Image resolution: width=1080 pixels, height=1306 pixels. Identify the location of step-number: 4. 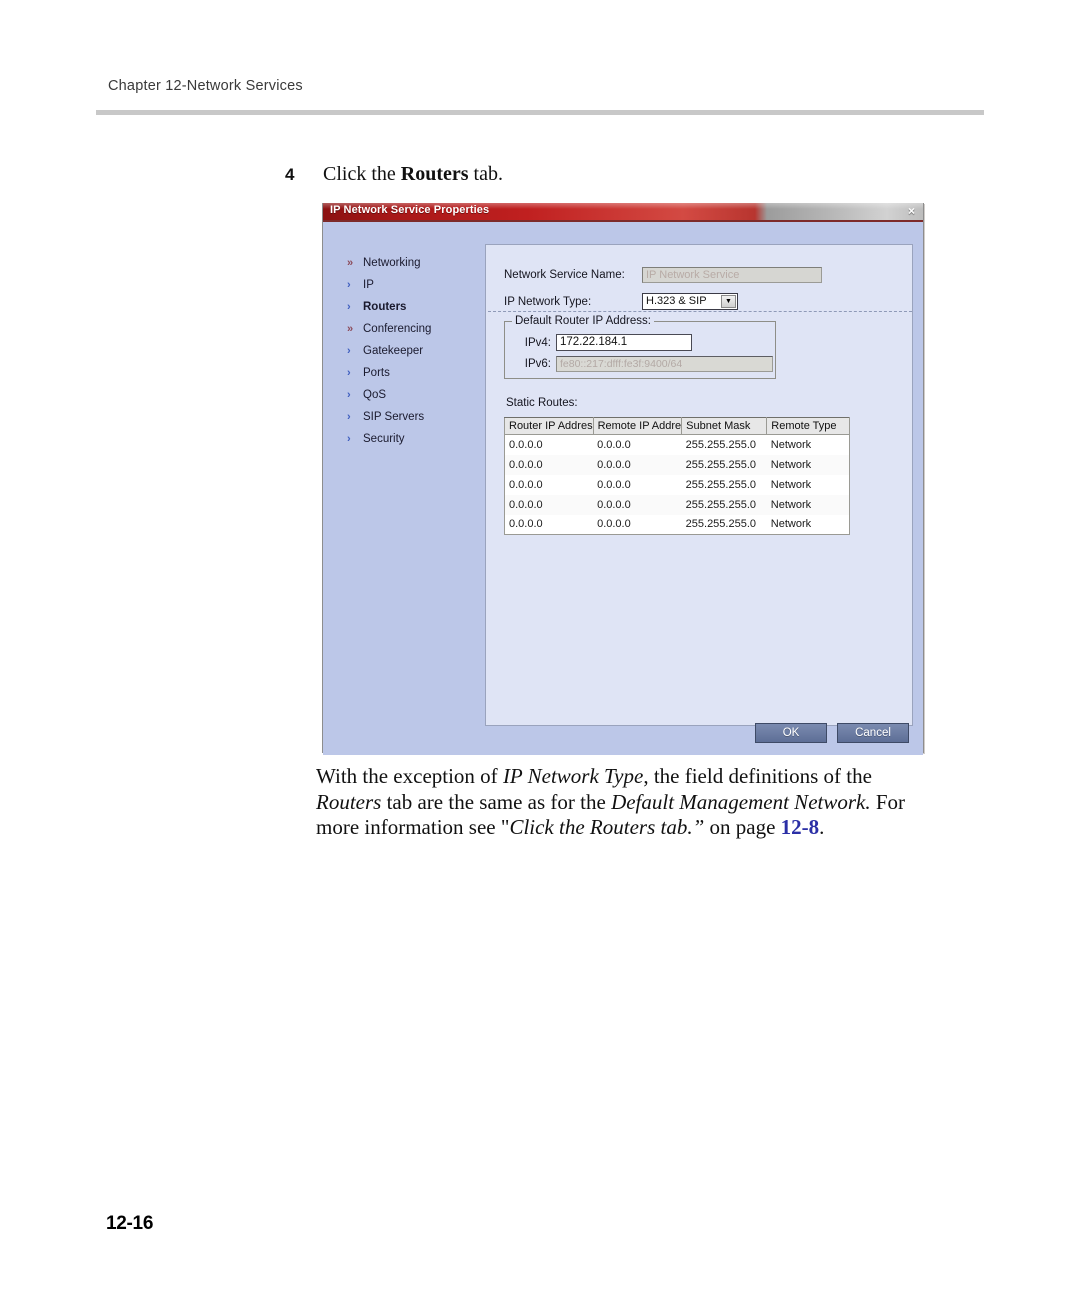
(290, 174).